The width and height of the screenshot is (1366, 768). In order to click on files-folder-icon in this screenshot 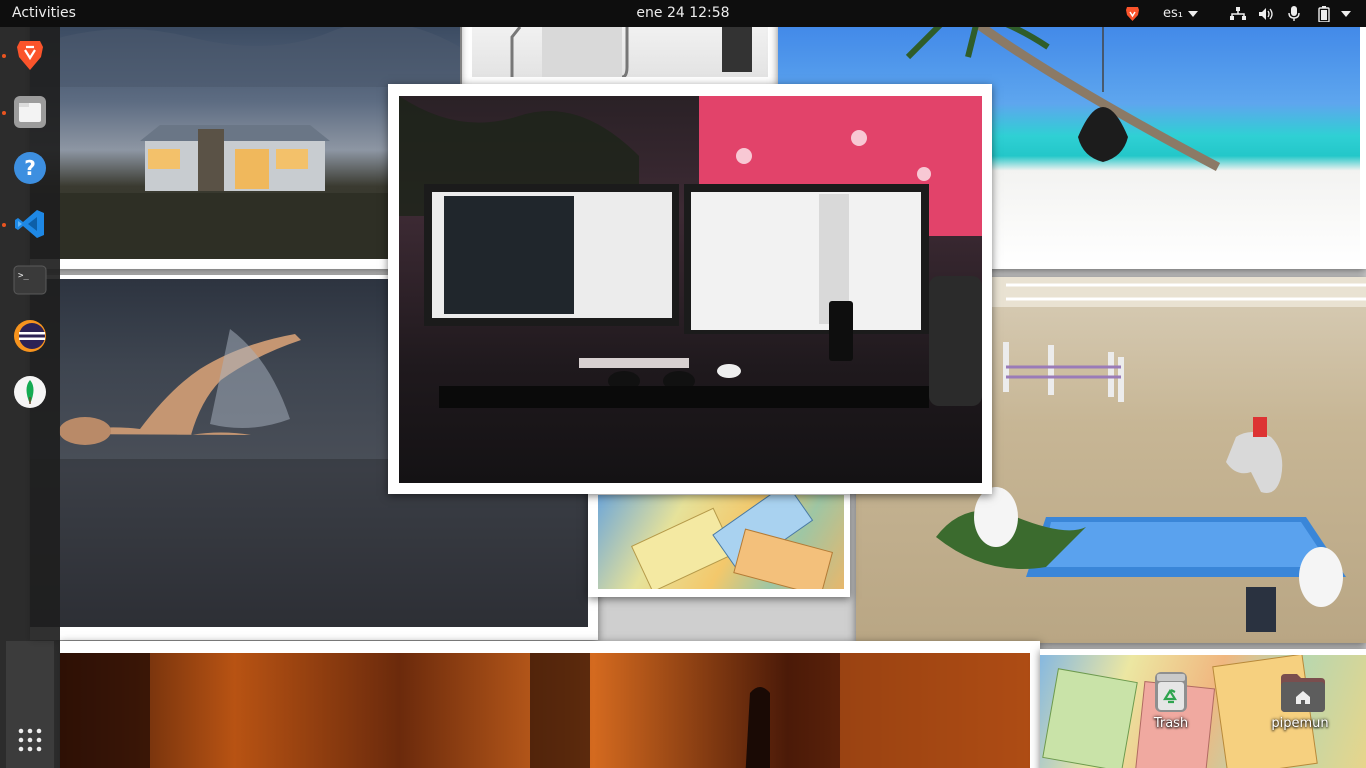, I will do `click(30, 112)`.